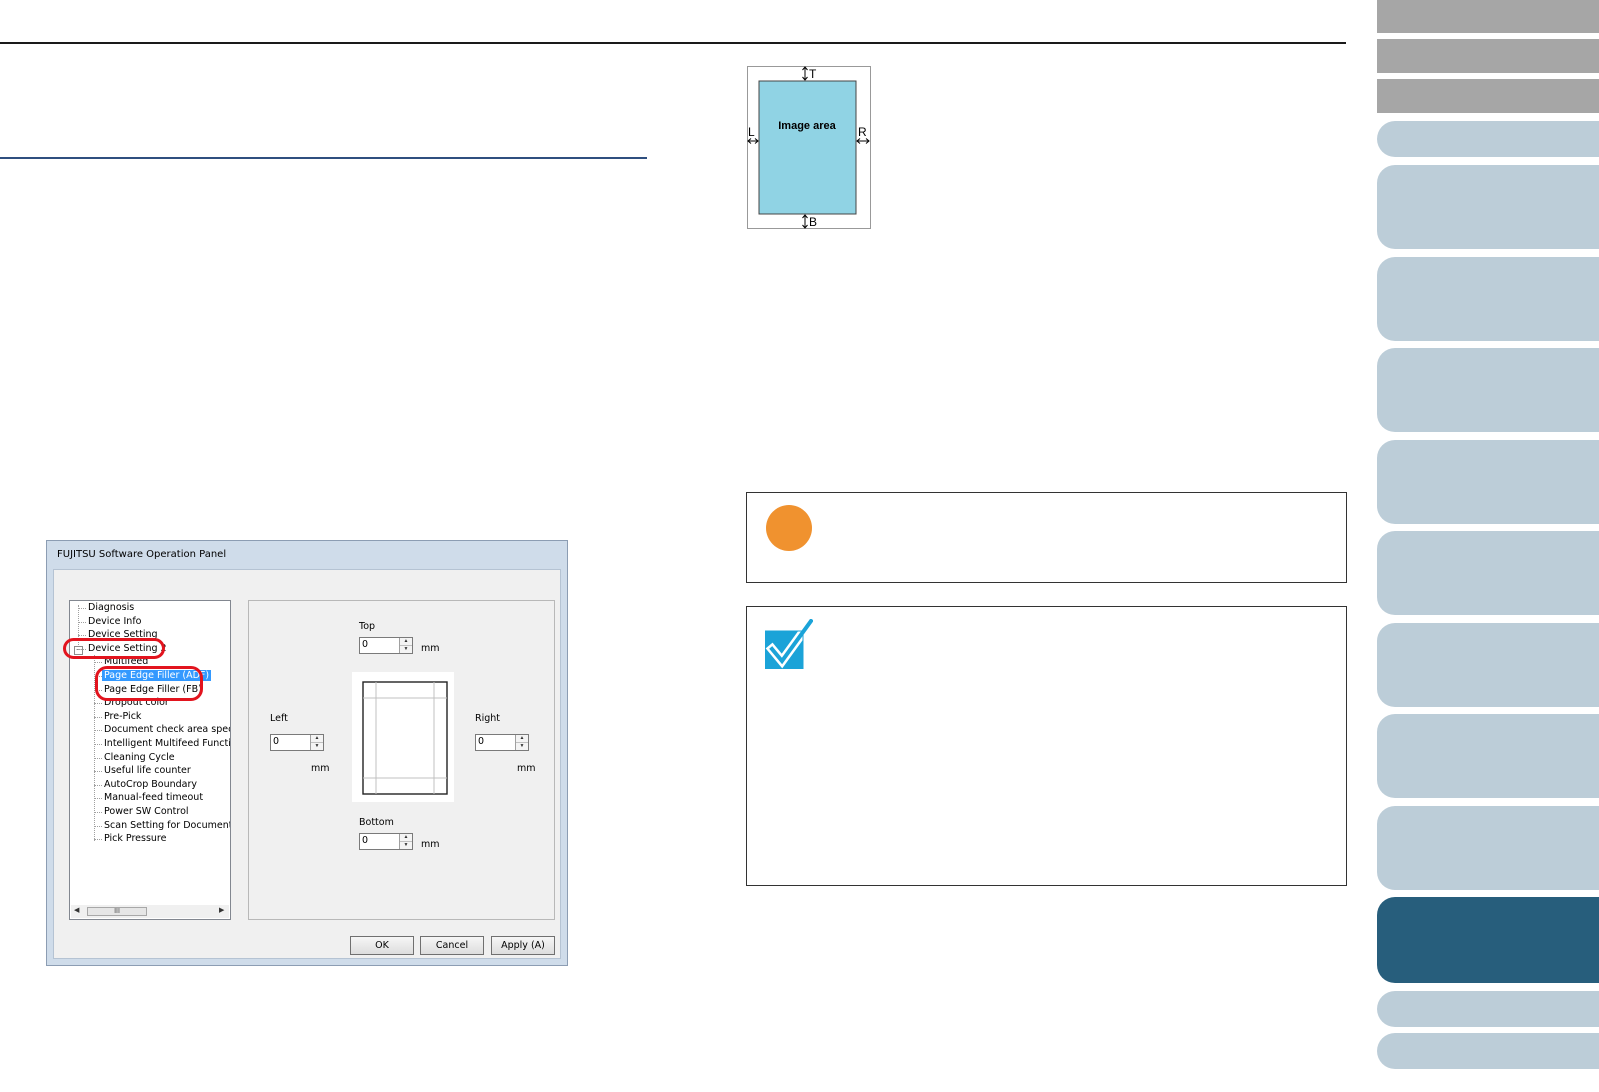 The image size is (1599, 1092). What do you see at coordinates (488, 718) in the screenshot?
I see `right-label: Right` at bounding box center [488, 718].